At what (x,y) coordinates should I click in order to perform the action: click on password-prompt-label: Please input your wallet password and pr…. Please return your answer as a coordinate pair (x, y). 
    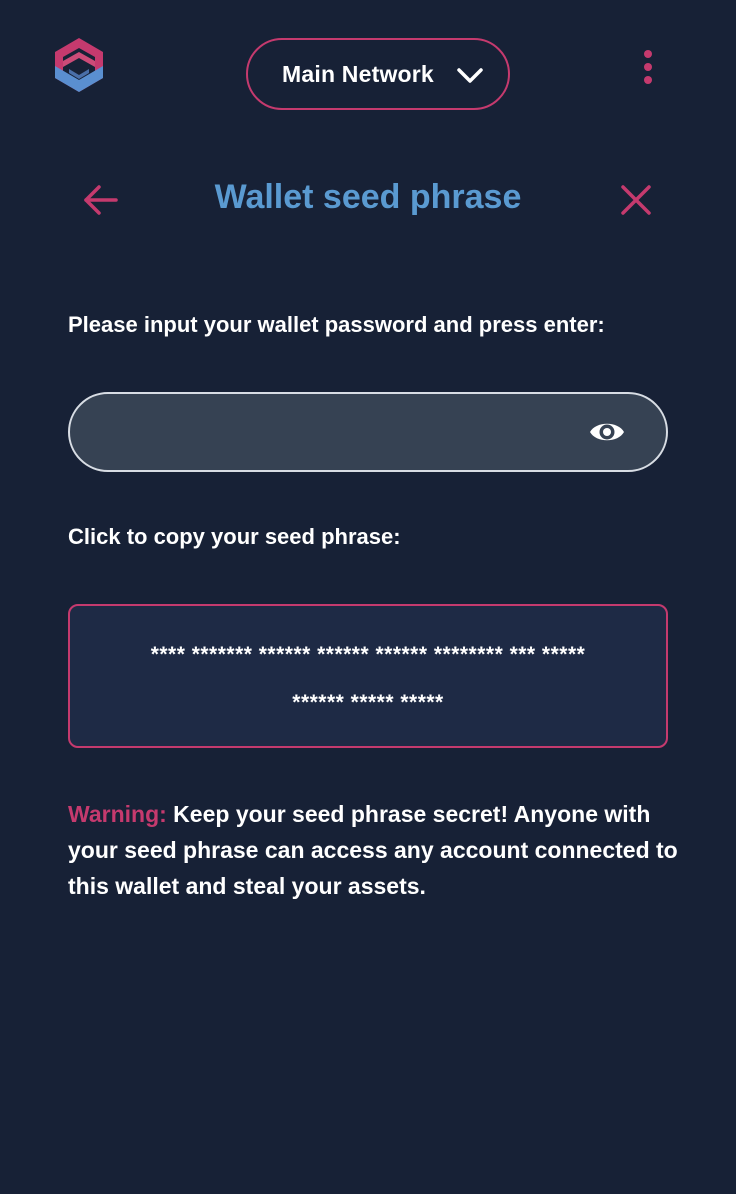
    Looking at the image, I should click on (336, 324).